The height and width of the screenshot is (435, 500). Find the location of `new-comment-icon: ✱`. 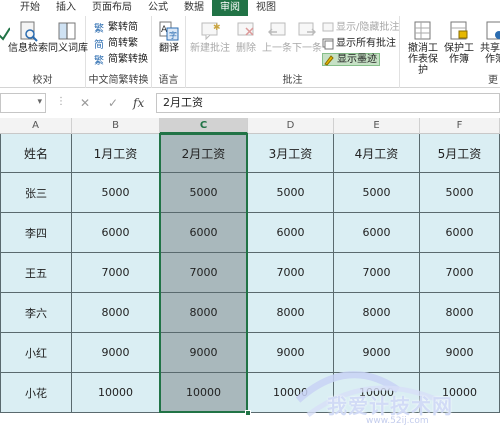

new-comment-icon: ✱ is located at coordinates (210, 31).